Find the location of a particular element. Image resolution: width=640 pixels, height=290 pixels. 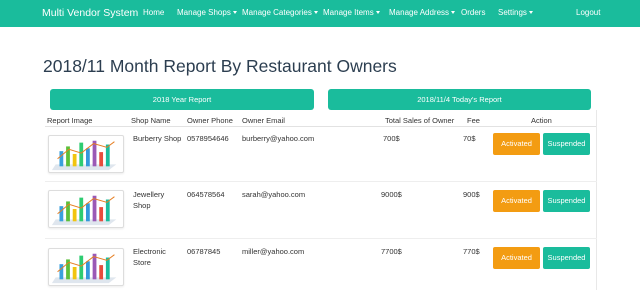

nav-logout-label: Logout is located at coordinates (588, 12).